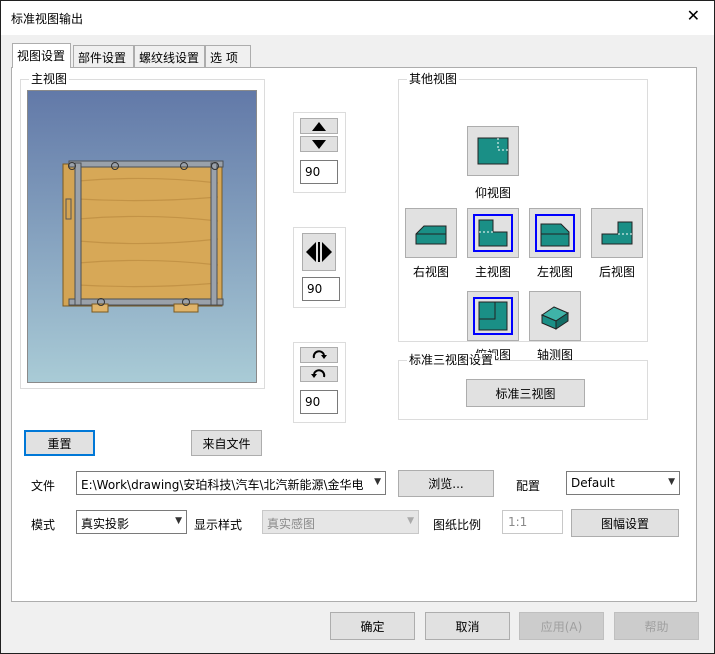 The image size is (715, 654). What do you see at coordinates (41, 55) in the screenshot?
I see `tab-view-settings: 视图设置` at bounding box center [41, 55].